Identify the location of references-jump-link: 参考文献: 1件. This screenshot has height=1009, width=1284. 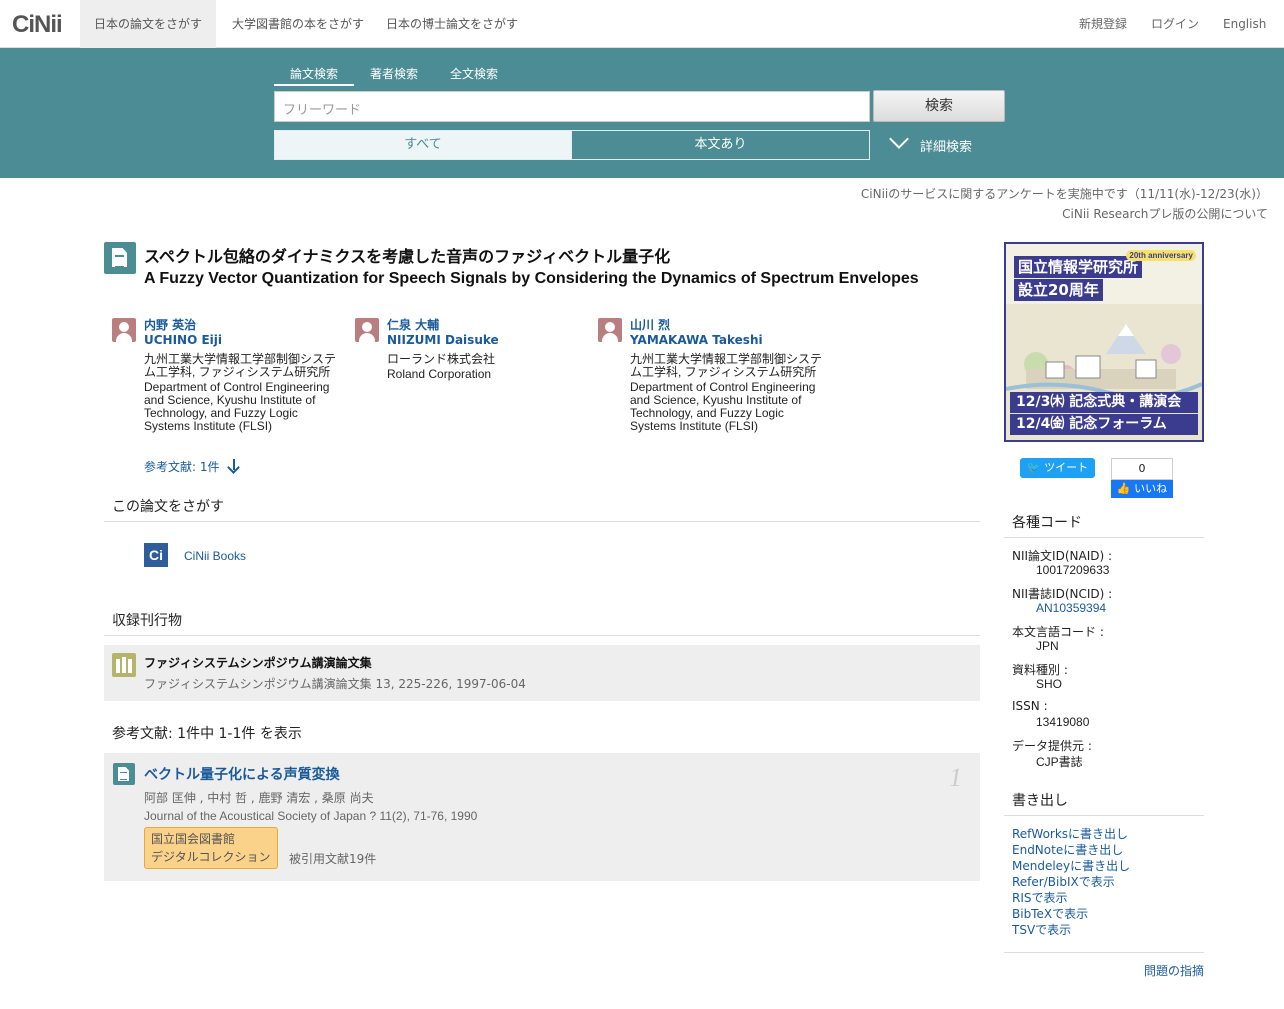
(192, 466).